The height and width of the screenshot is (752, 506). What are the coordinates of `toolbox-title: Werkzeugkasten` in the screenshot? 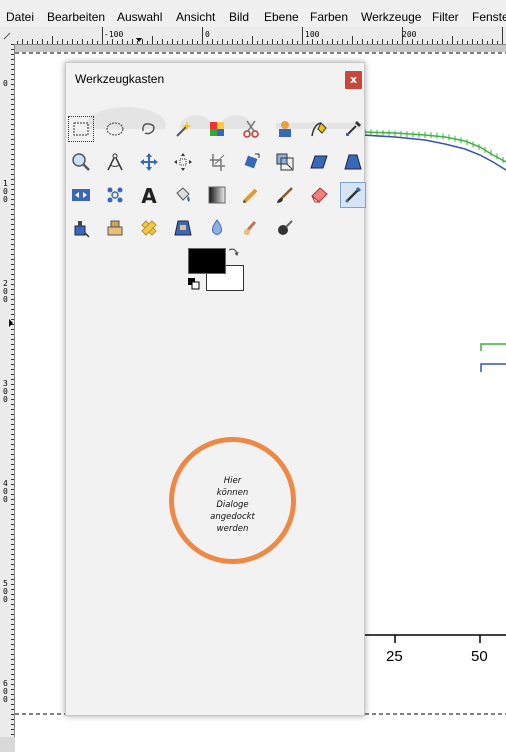 It's located at (120, 79).